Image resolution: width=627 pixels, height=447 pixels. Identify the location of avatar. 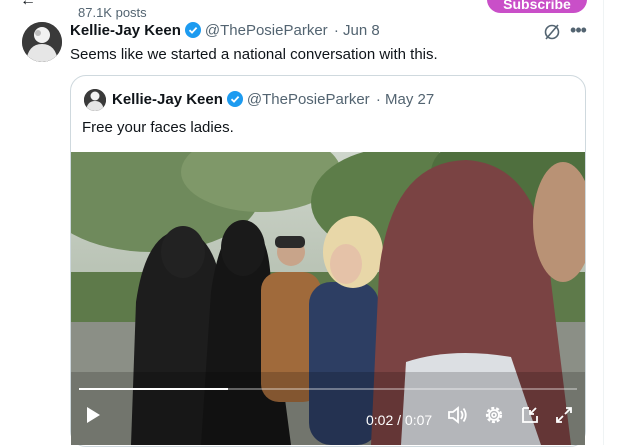
(42, 42).